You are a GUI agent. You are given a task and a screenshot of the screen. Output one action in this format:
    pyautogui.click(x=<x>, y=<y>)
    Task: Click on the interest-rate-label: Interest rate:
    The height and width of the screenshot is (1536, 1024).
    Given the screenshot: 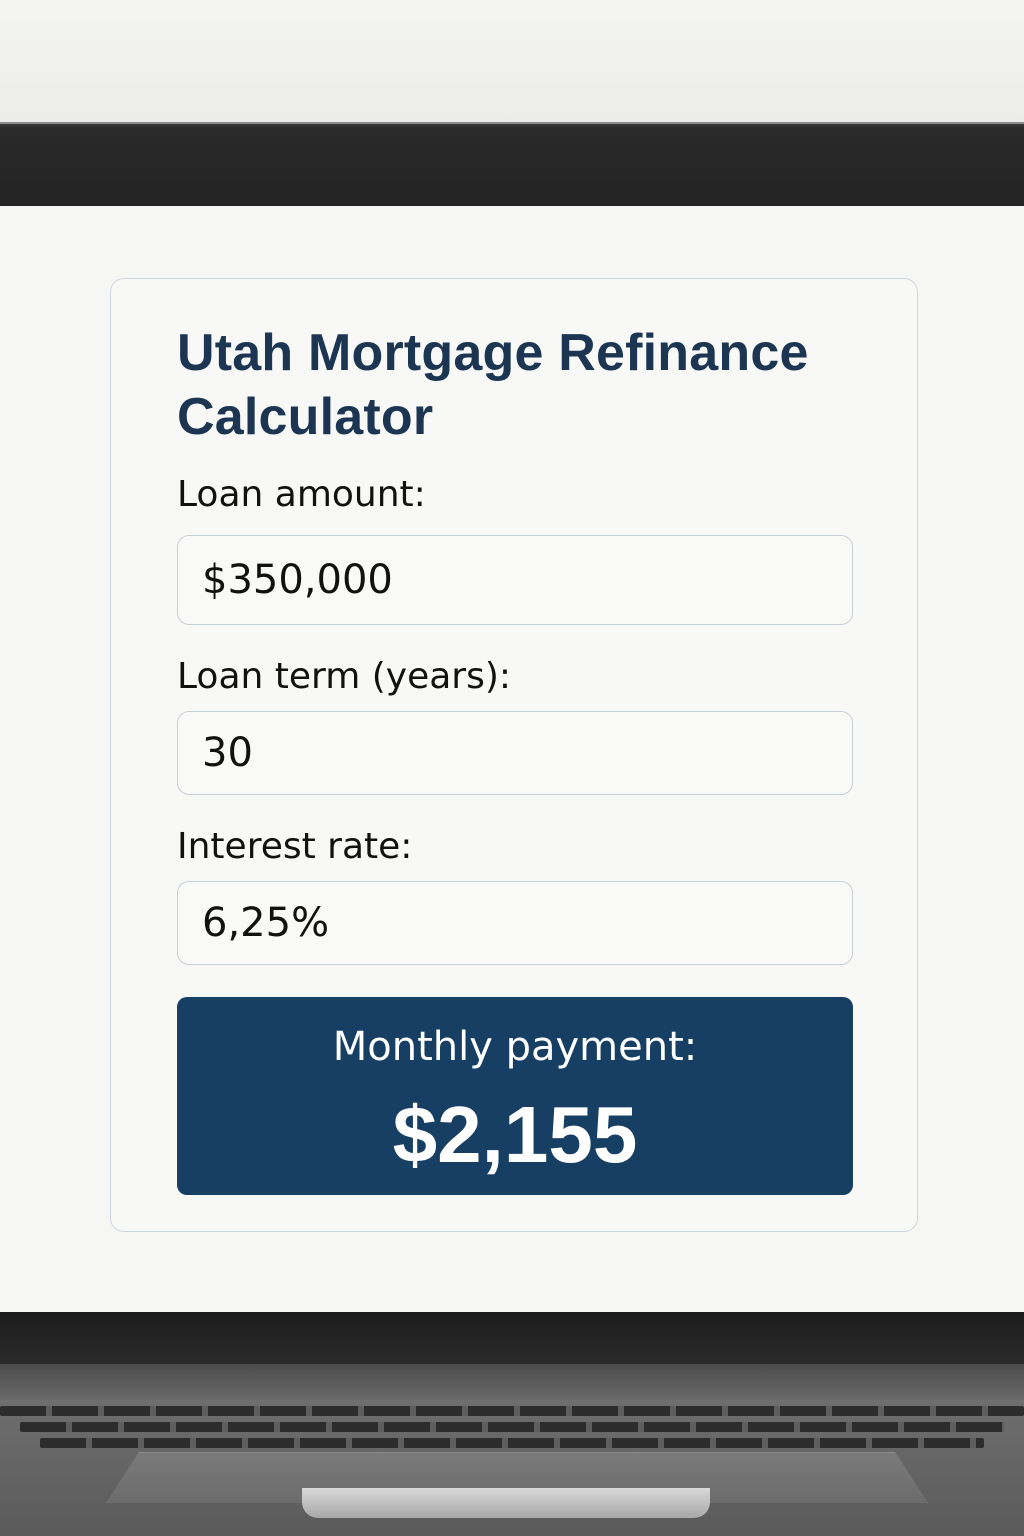 What is the action you would take?
    pyautogui.click(x=295, y=846)
    